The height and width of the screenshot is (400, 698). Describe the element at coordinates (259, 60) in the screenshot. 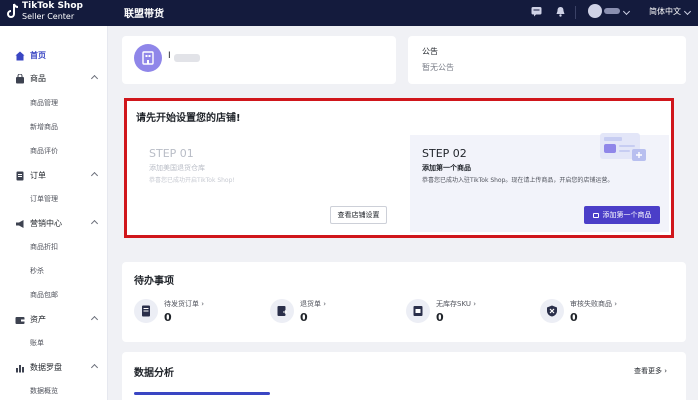

I see `shop-card: I` at that location.